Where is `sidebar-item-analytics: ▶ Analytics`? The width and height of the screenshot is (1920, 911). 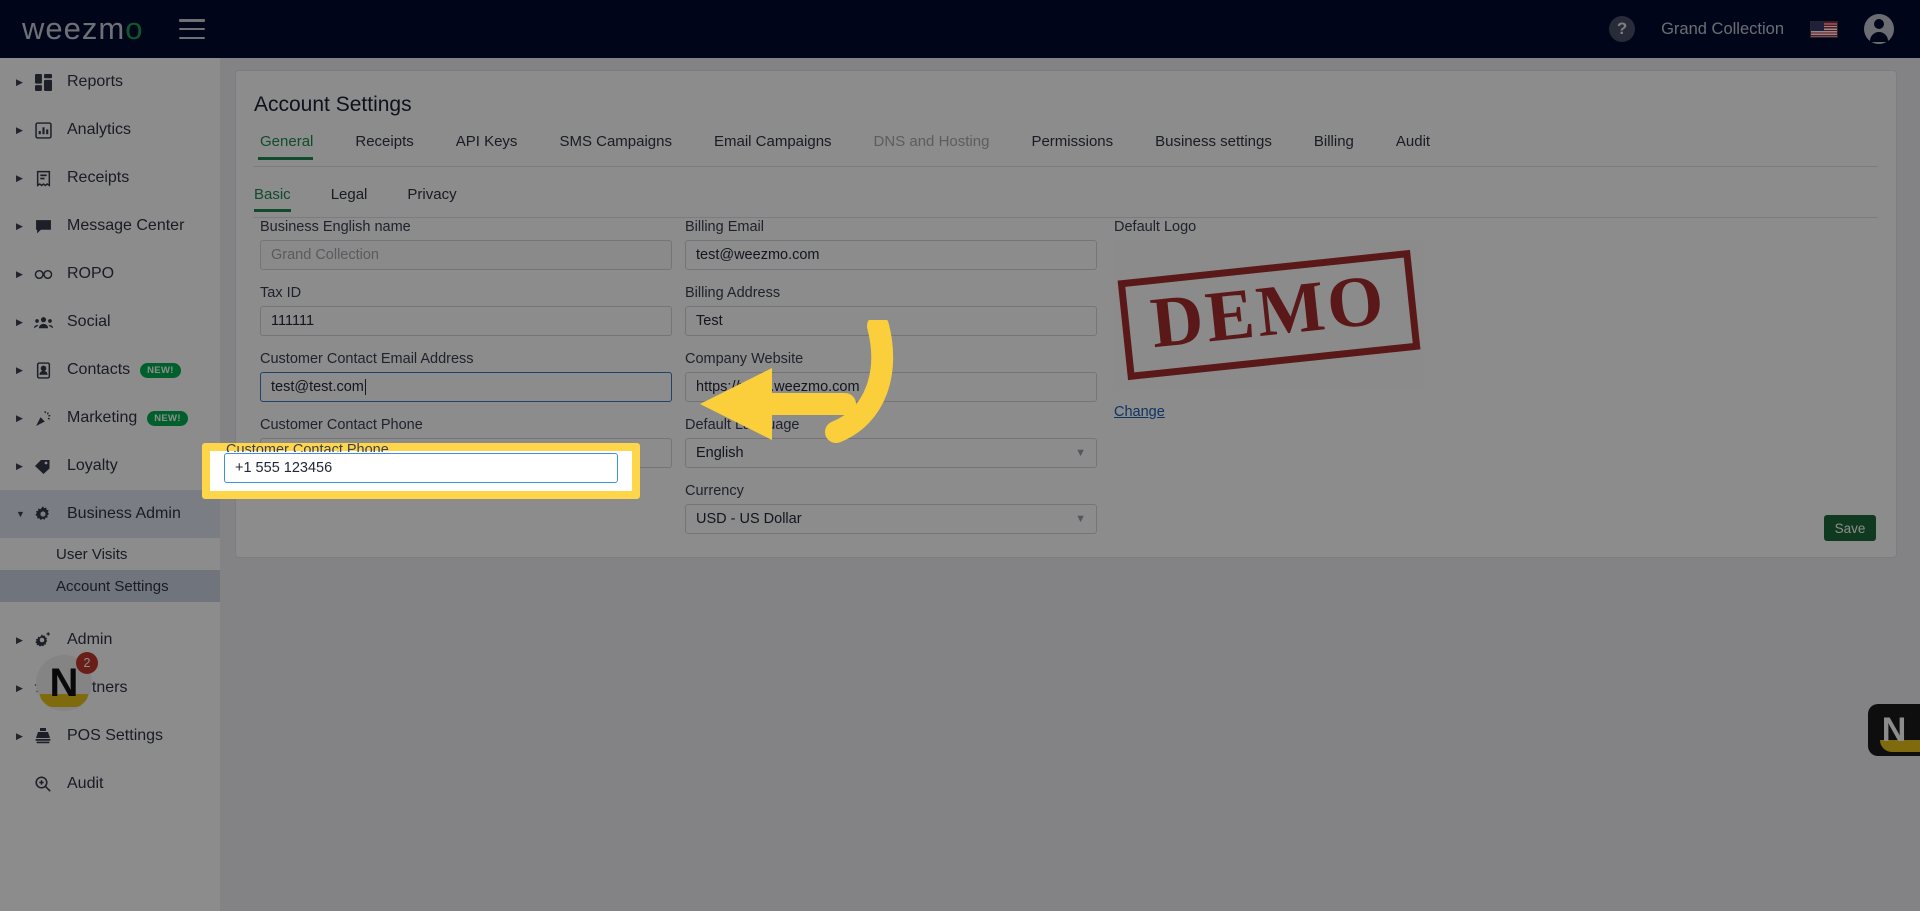 sidebar-item-analytics: ▶ Analytics is located at coordinates (110, 130).